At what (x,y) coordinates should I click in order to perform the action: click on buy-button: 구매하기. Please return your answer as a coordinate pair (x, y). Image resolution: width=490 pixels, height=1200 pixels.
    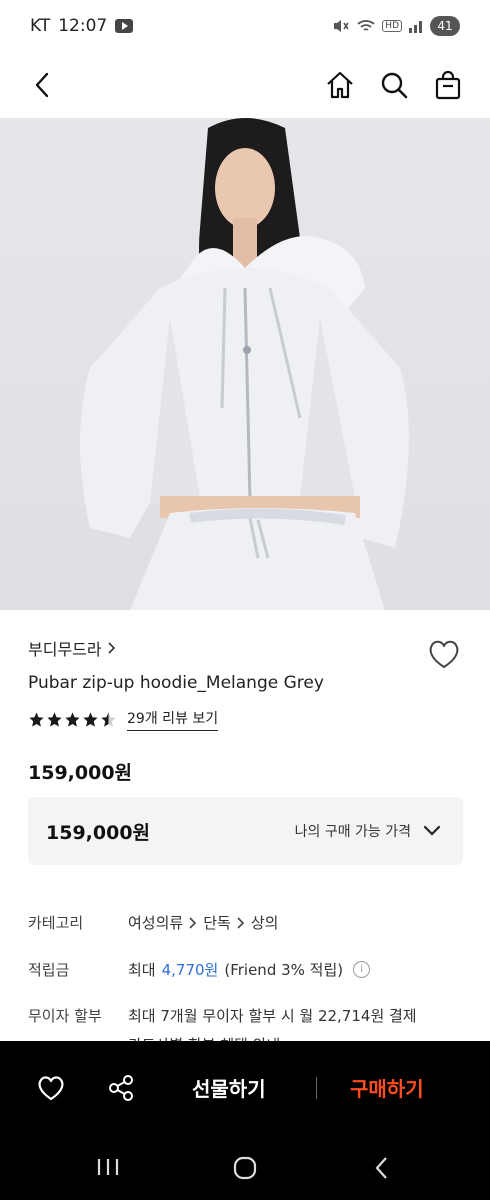
    Looking at the image, I should click on (387, 1087).